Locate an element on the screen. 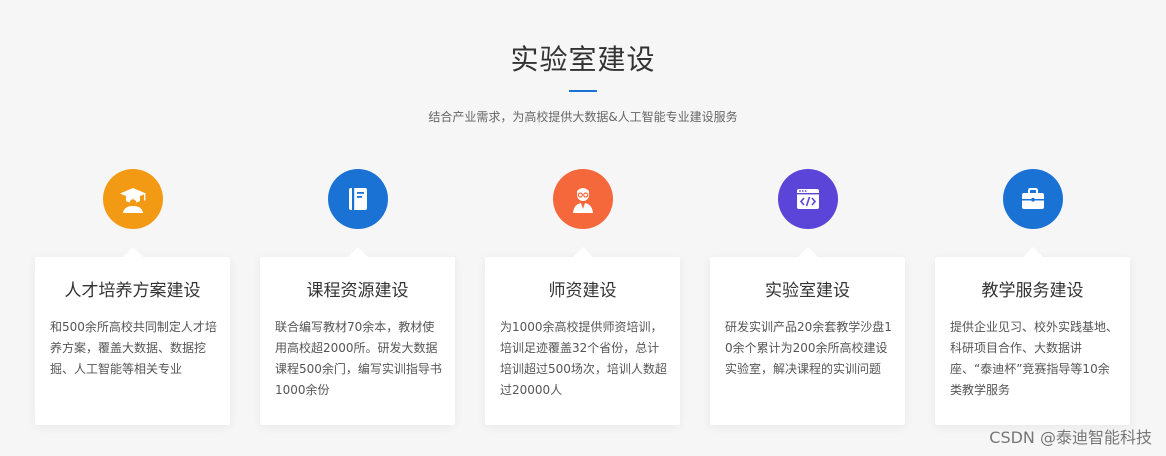 This screenshot has height=456, width=1166. graduate-icon is located at coordinates (133, 199).